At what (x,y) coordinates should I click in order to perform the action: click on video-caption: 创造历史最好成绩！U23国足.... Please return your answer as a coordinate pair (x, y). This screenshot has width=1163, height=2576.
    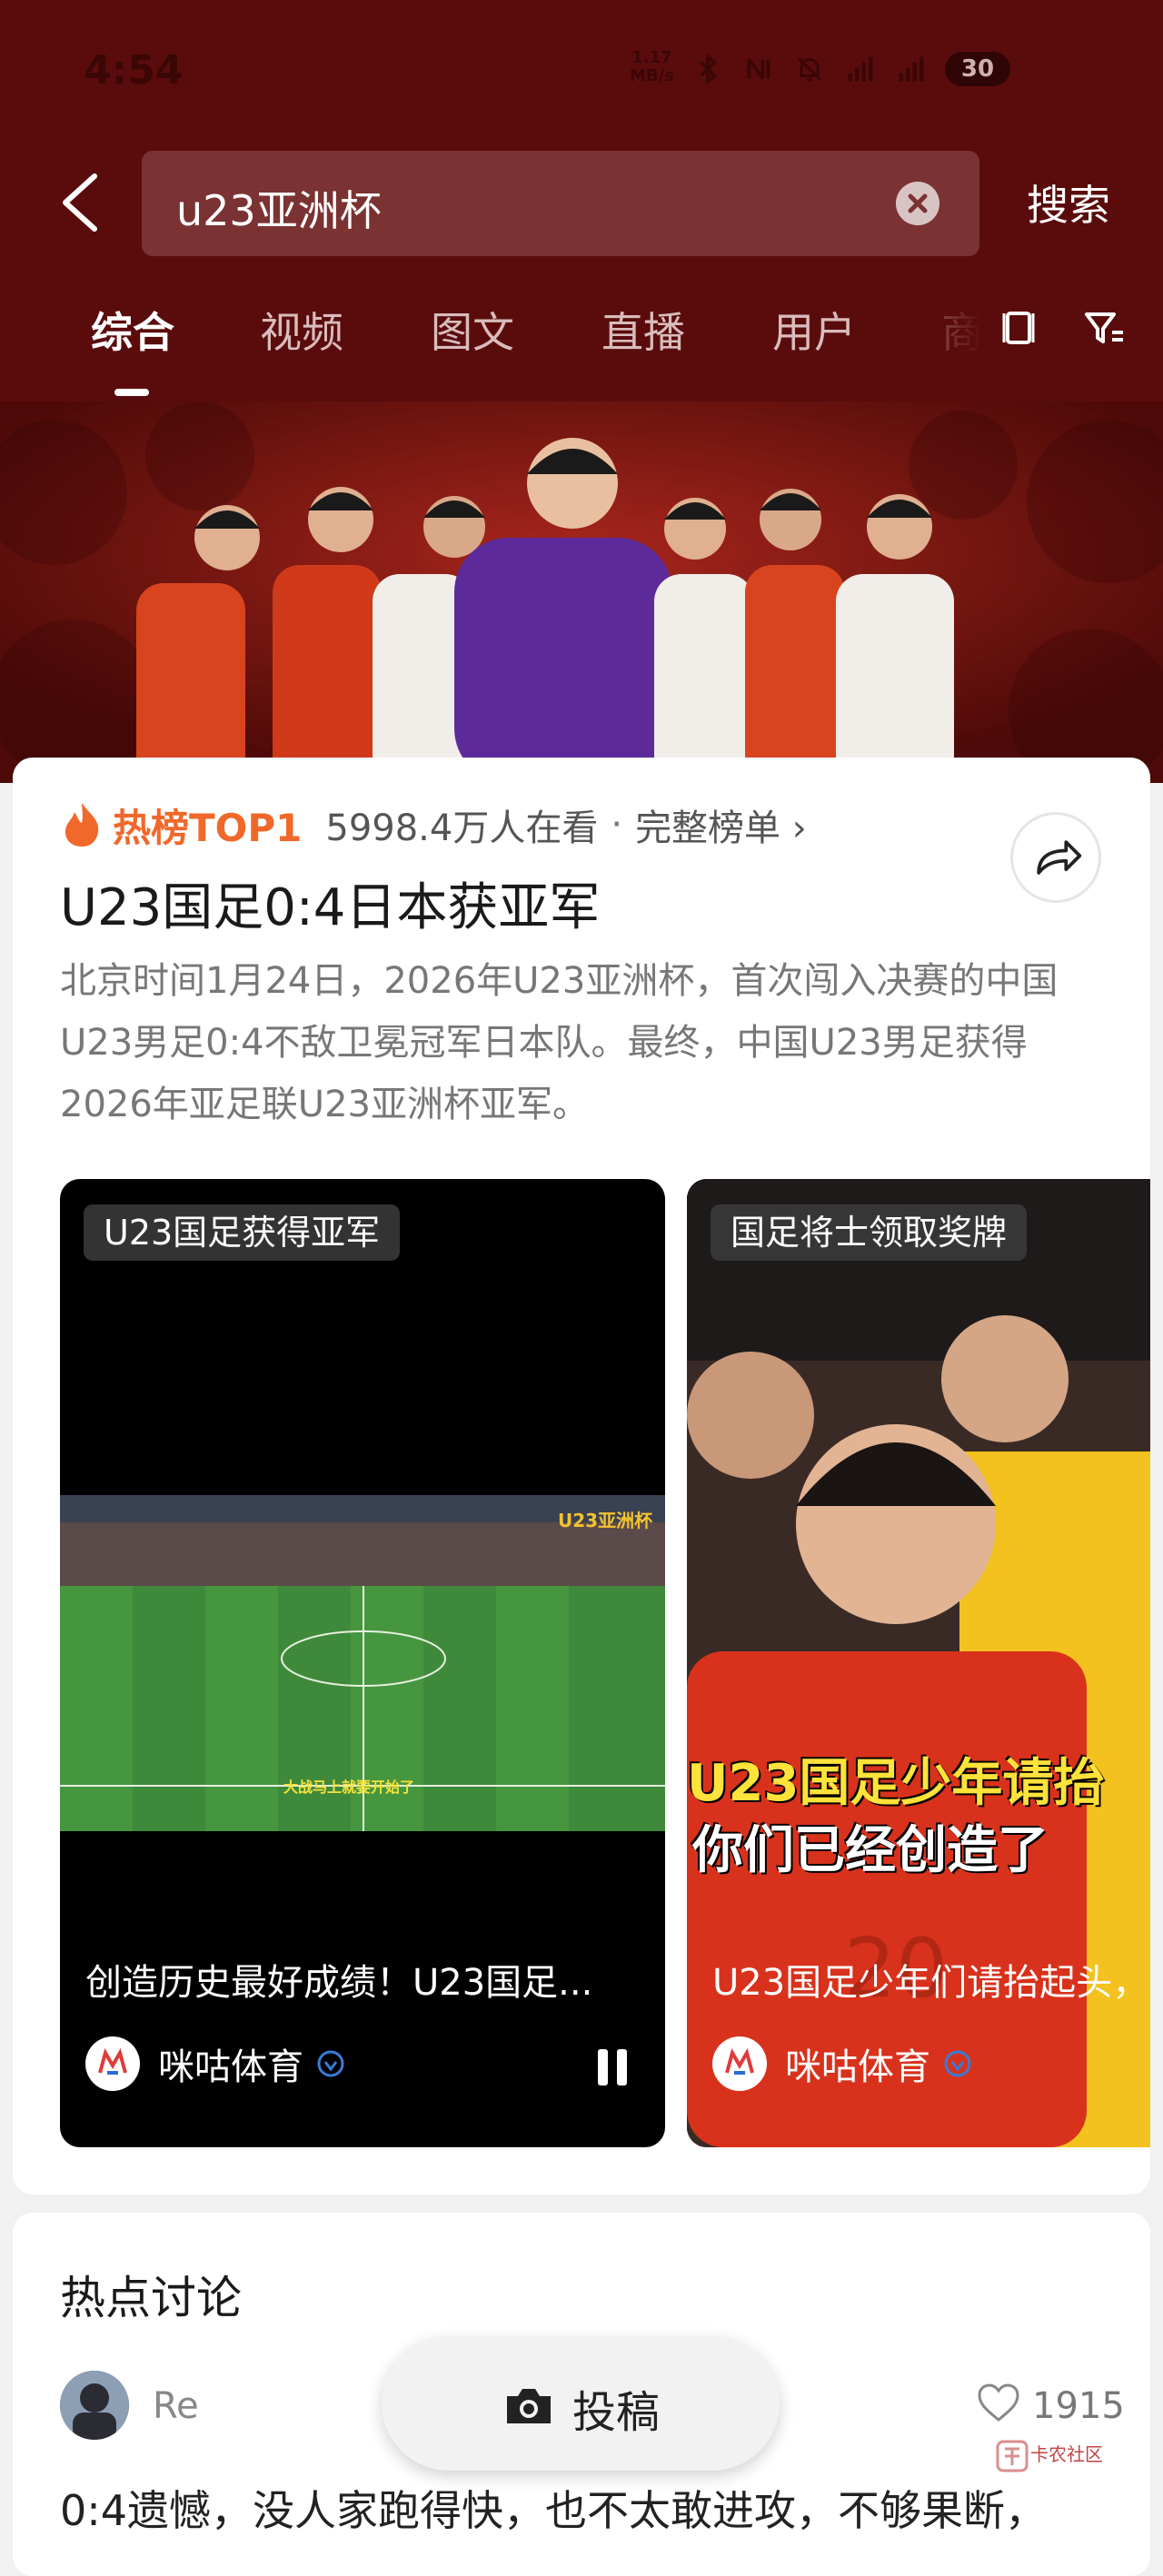
    Looking at the image, I should click on (338, 1979).